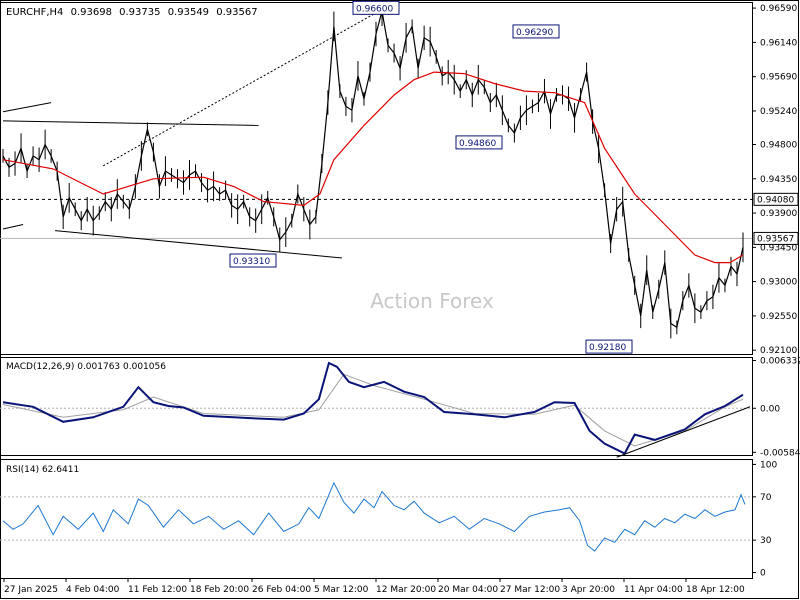 The width and height of the screenshot is (800, 600). Describe the element at coordinates (530, 590) in the screenshot. I see `time-axis-label: 27 Mar 12:00` at that location.